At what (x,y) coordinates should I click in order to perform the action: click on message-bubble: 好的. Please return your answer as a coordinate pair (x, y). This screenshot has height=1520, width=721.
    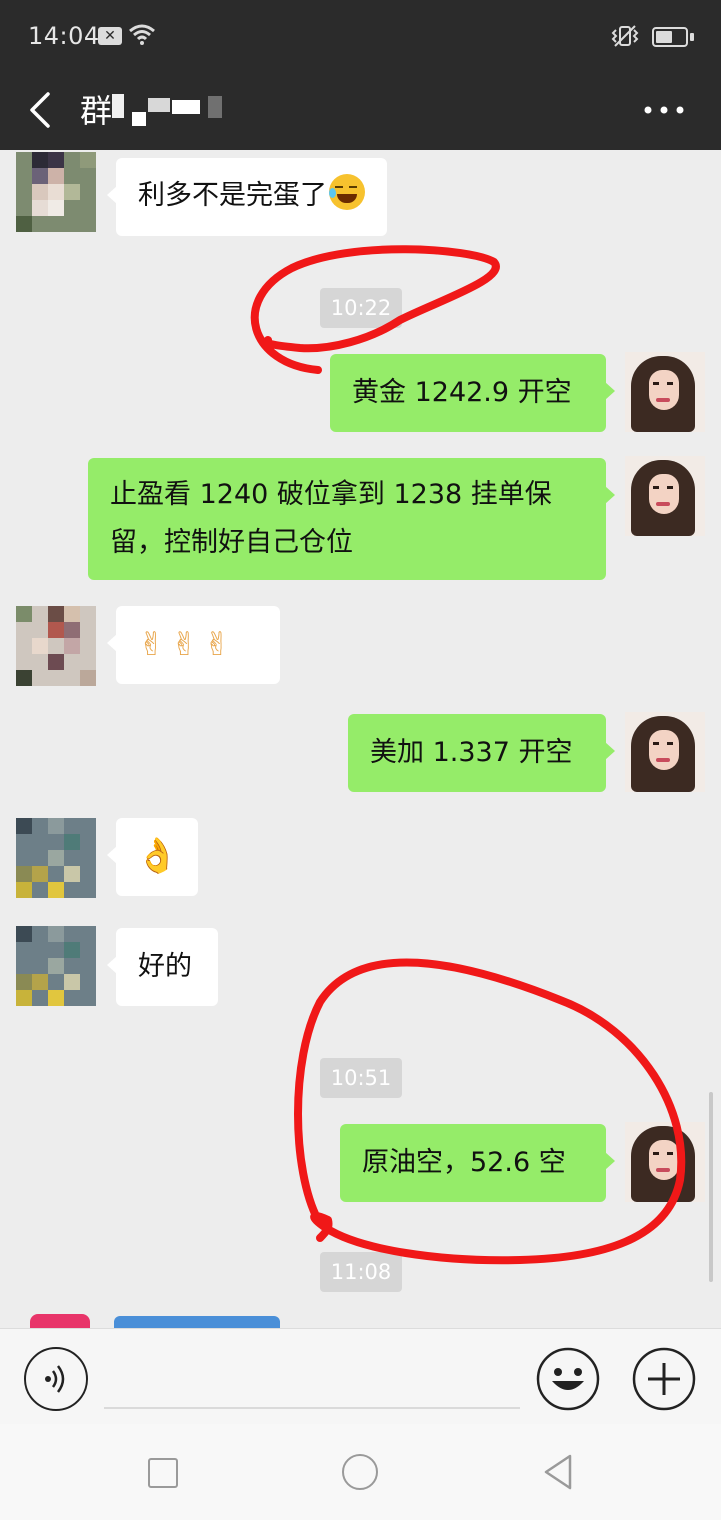
    Looking at the image, I should click on (162, 967).